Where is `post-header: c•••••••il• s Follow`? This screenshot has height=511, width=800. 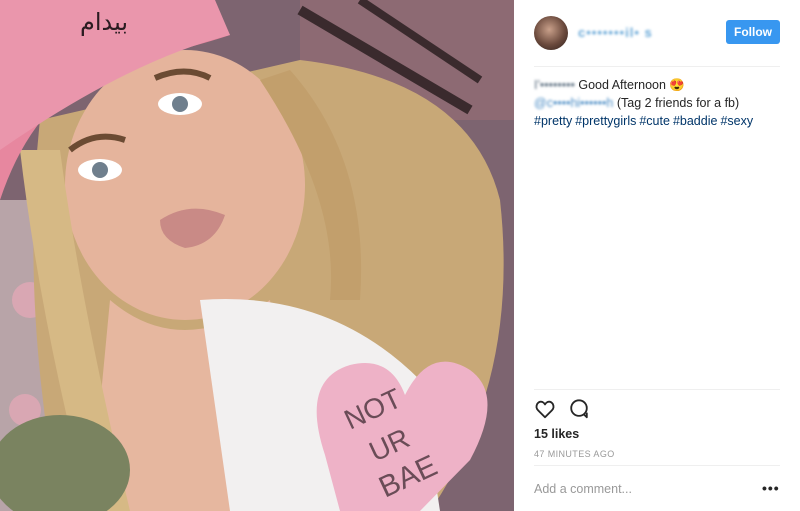 post-header: c•••••••il• s Follow is located at coordinates (657, 34).